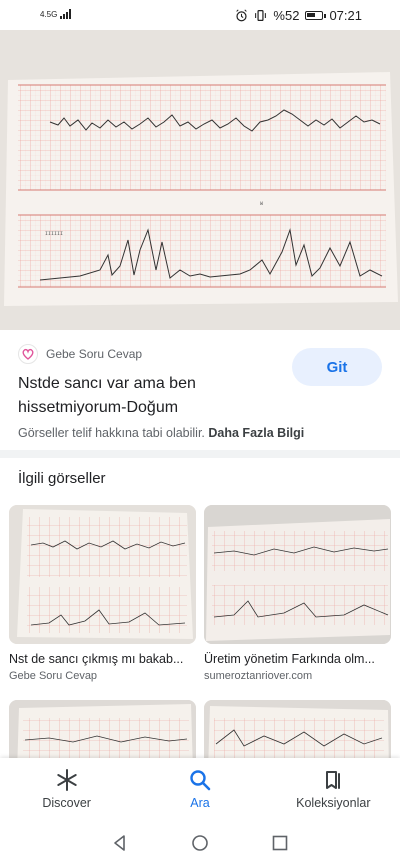 The height and width of the screenshot is (866, 400). I want to click on related-heading: İlgili görseller, so click(62, 478).